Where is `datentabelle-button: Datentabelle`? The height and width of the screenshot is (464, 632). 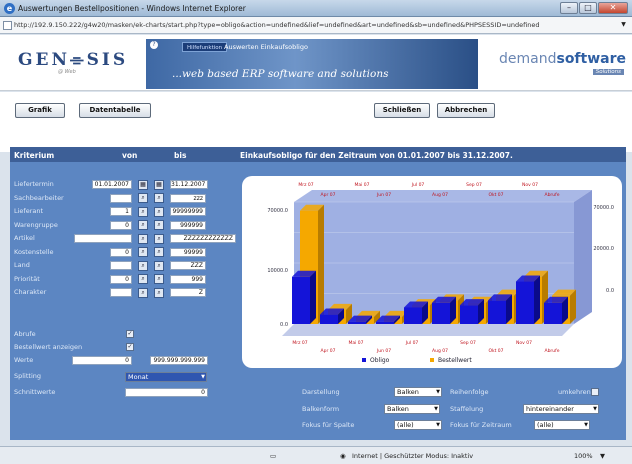
datentabelle-button: Datentabelle is located at coordinates (115, 110).